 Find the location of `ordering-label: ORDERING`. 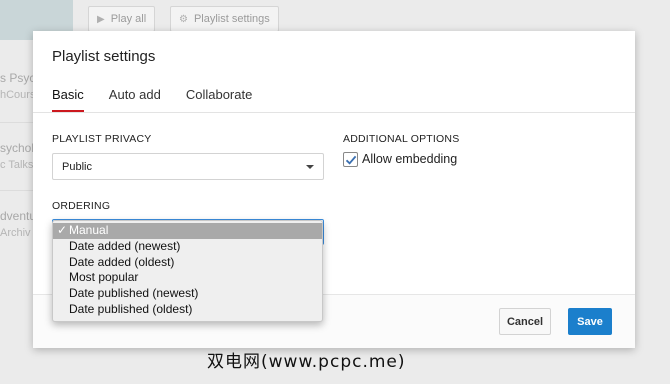

ordering-label: ORDERING is located at coordinates (81, 206).